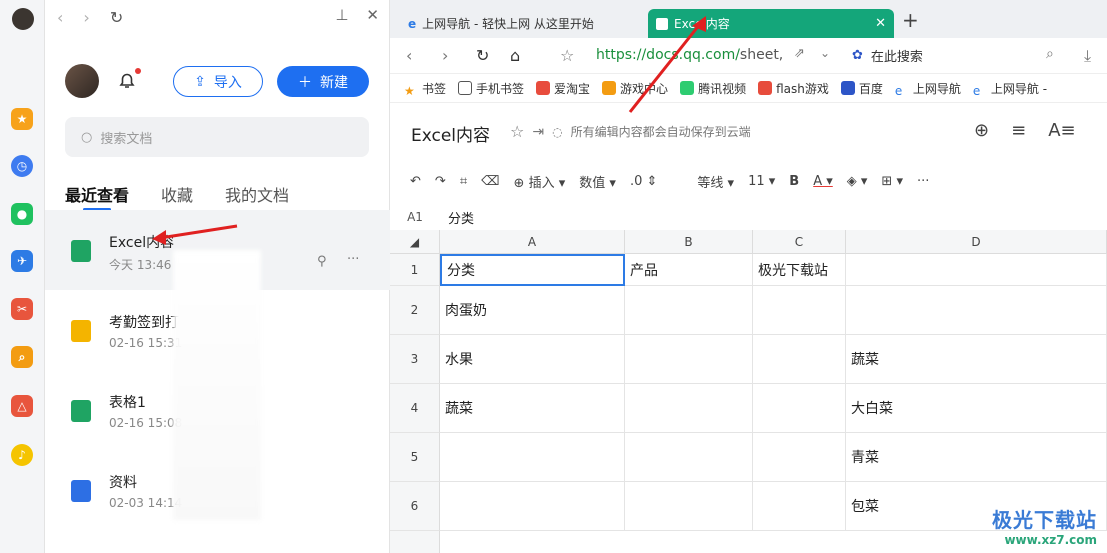 The width and height of the screenshot is (1107, 553). I want to click on arrow-to-tab, so click(665, 68).